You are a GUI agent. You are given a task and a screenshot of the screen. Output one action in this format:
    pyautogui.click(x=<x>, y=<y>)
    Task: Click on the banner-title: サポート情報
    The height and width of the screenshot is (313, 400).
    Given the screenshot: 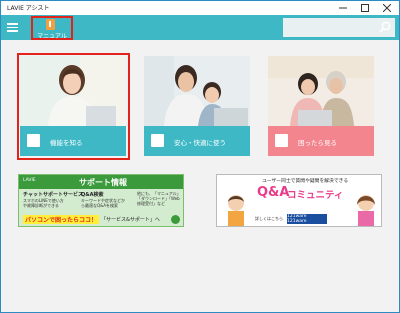 What is the action you would take?
    pyautogui.click(x=103, y=182)
    